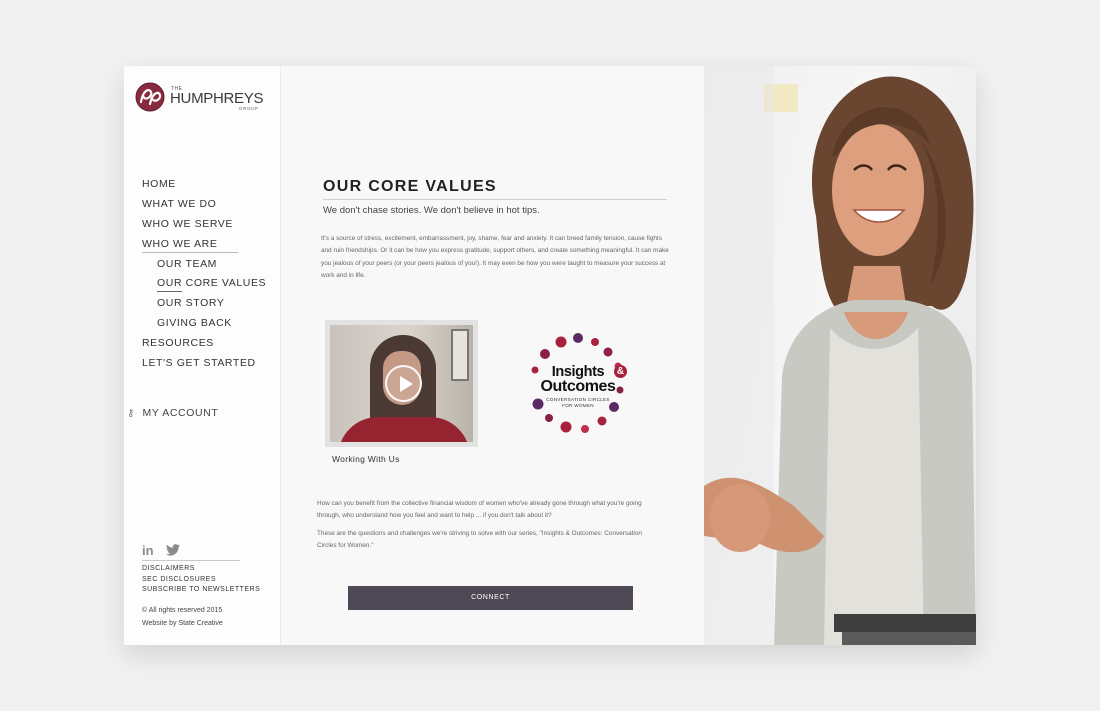 The height and width of the screenshot is (711, 1100). What do you see at coordinates (201, 570) in the screenshot?
I see `footer-link-disclaimers: DISCLAIMERS` at bounding box center [201, 570].